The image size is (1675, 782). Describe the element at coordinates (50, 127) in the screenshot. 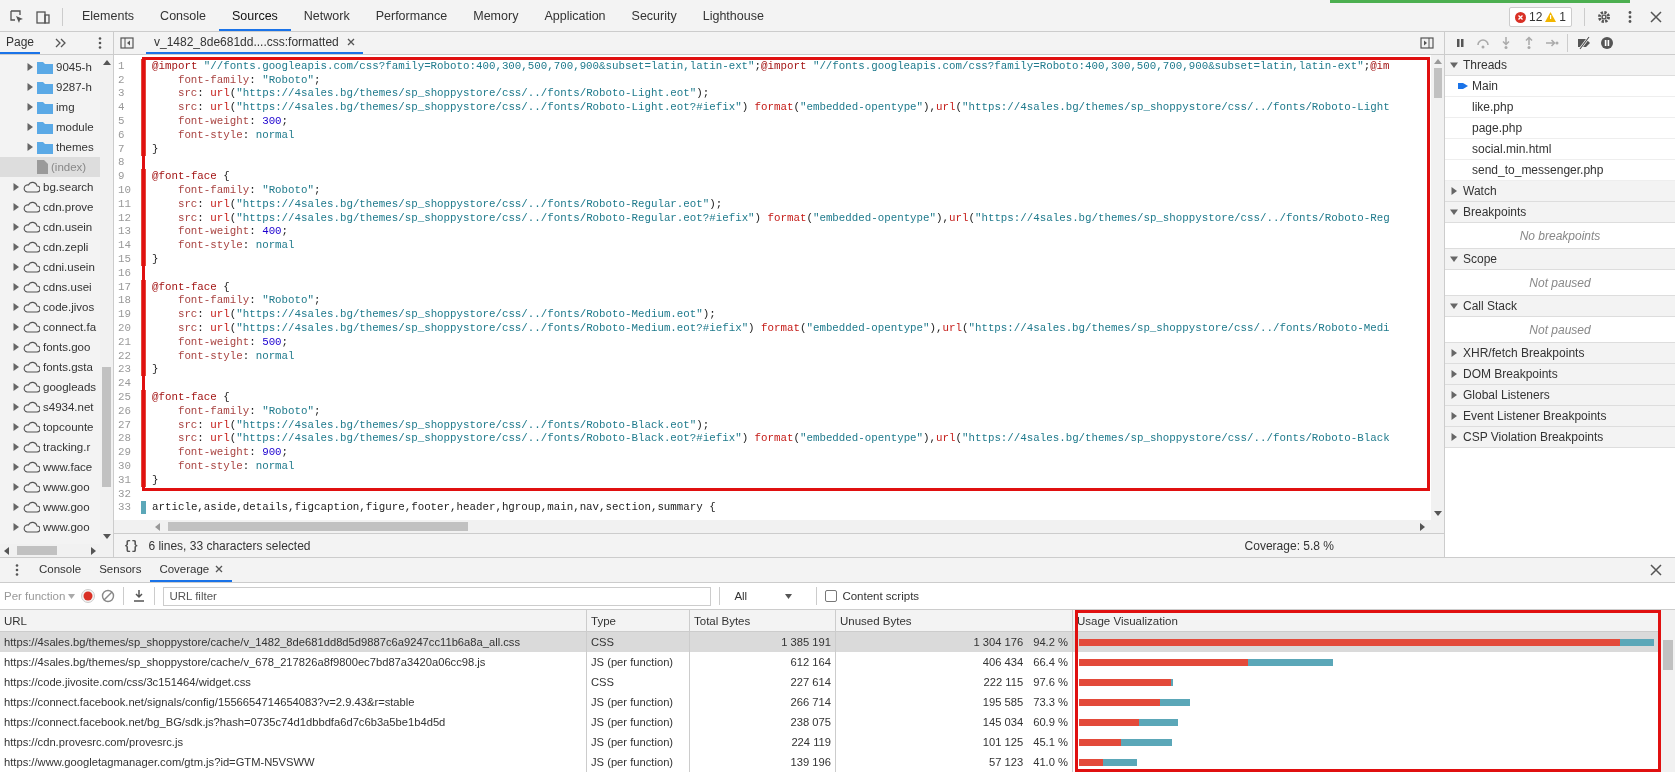

I see `tree-item: module` at that location.